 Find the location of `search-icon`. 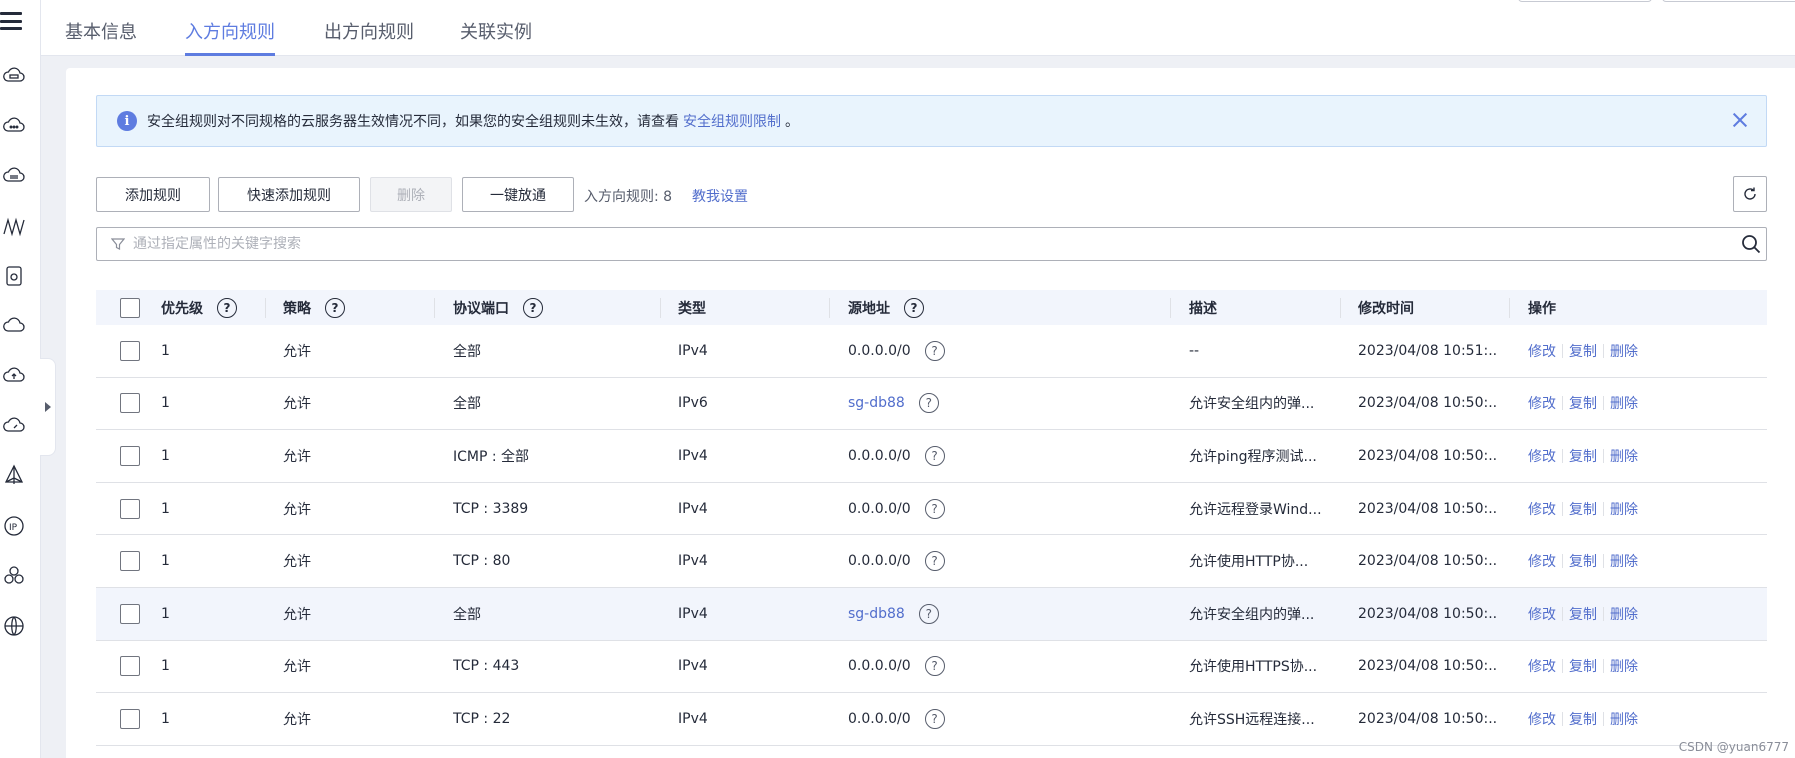

search-icon is located at coordinates (1751, 244).